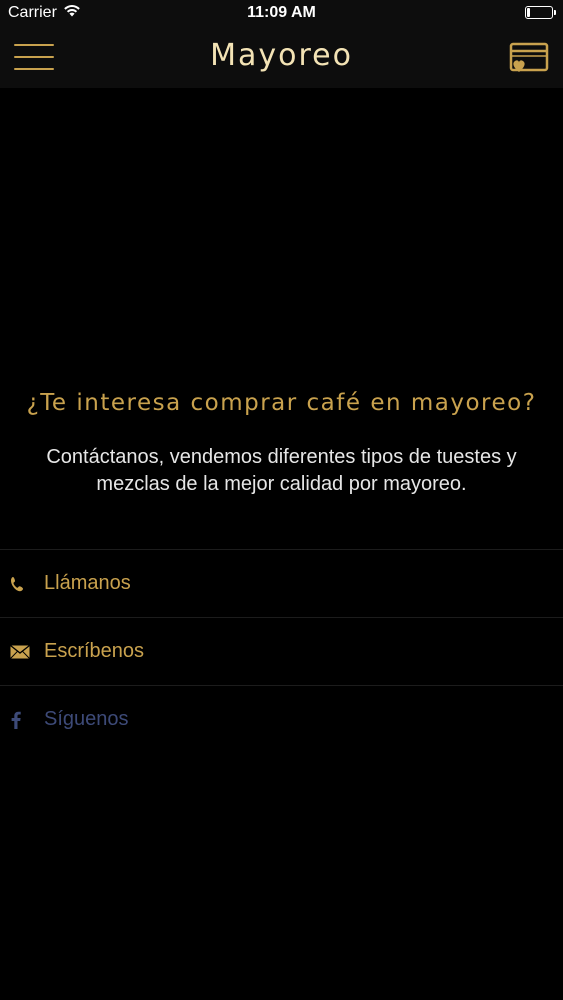  I want to click on follow-us-button: Síguenos, so click(281, 719).